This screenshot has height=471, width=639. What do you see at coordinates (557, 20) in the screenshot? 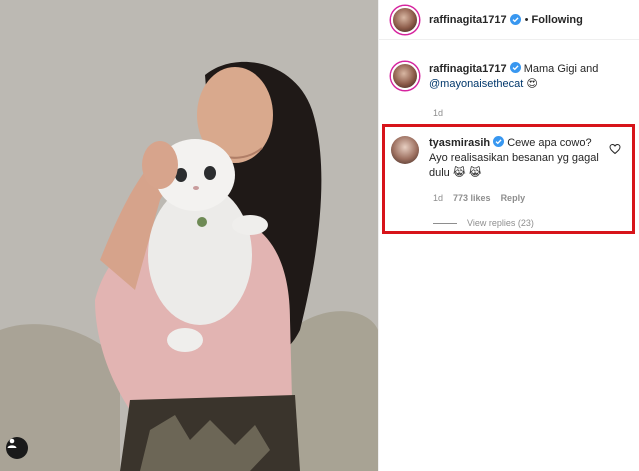
I see `following-button: Following` at bounding box center [557, 20].